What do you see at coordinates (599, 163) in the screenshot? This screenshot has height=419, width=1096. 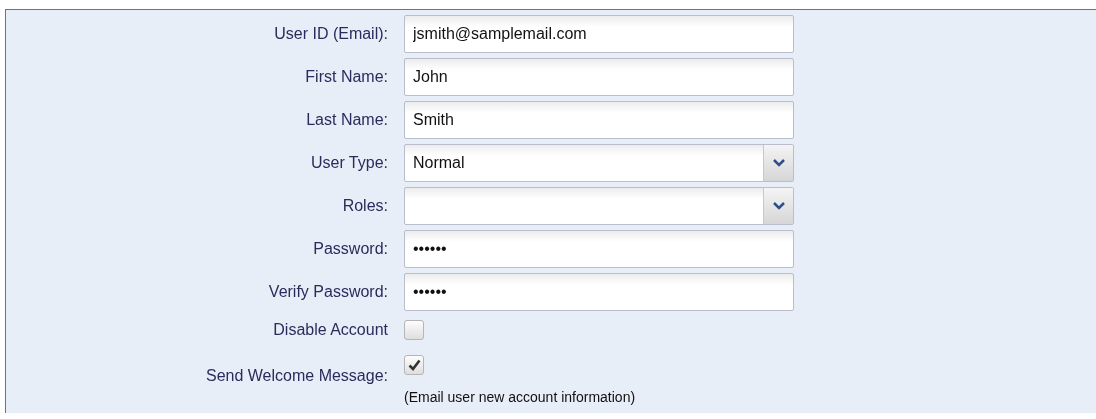 I see `dropdown-field: Normal` at bounding box center [599, 163].